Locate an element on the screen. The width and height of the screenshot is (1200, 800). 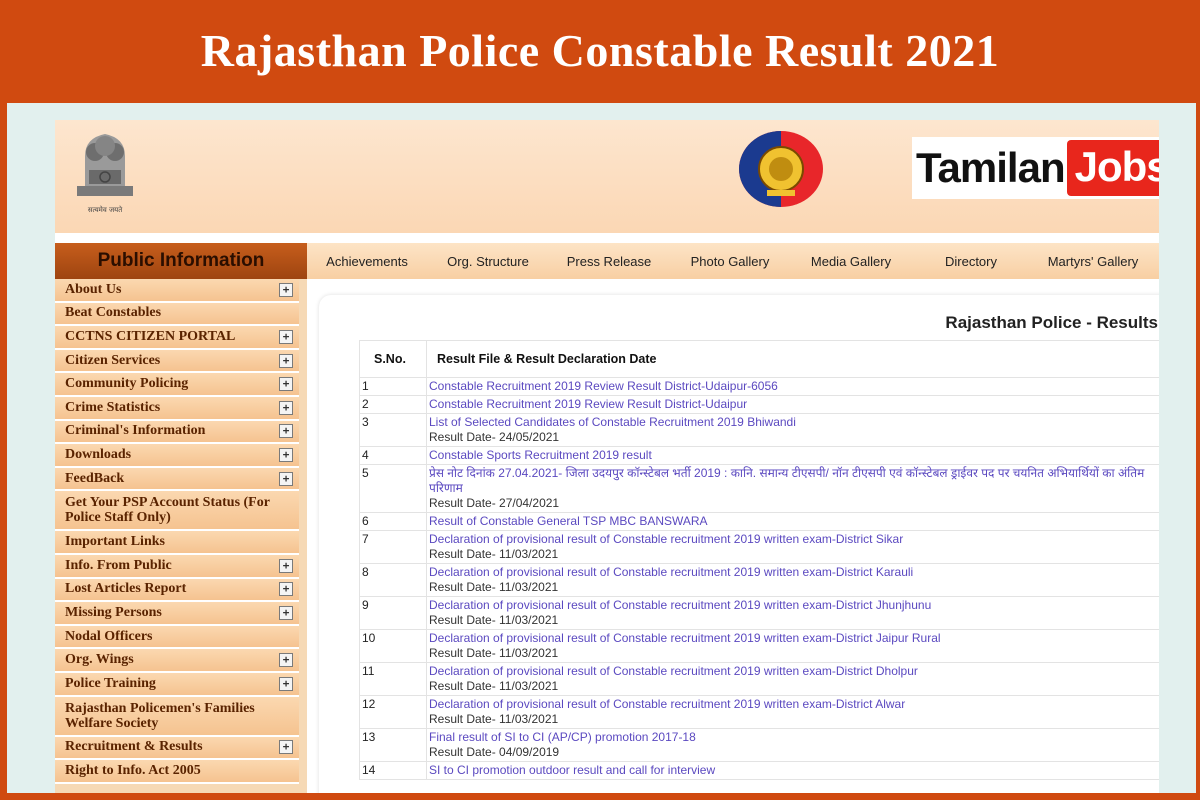
sidebar-item-label: Nodal Officers is located at coordinates (109, 636).